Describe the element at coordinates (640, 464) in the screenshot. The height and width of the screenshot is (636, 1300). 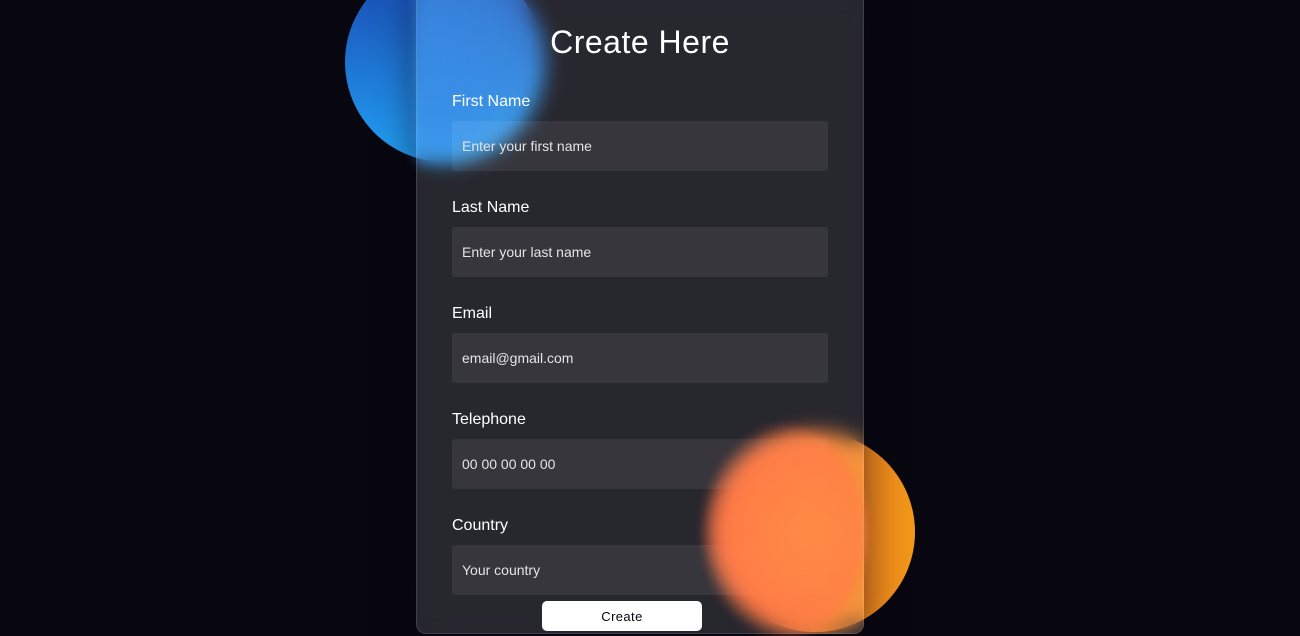
I see `telephone-input` at that location.